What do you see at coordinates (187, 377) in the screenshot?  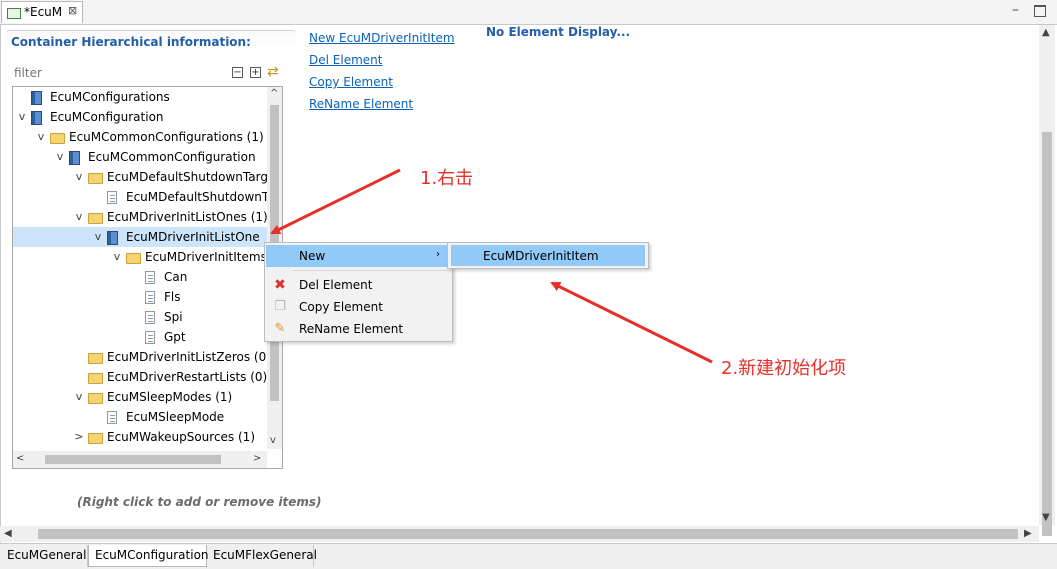 I see `tree-row-label: EcuMDriverRestartLists (0)` at bounding box center [187, 377].